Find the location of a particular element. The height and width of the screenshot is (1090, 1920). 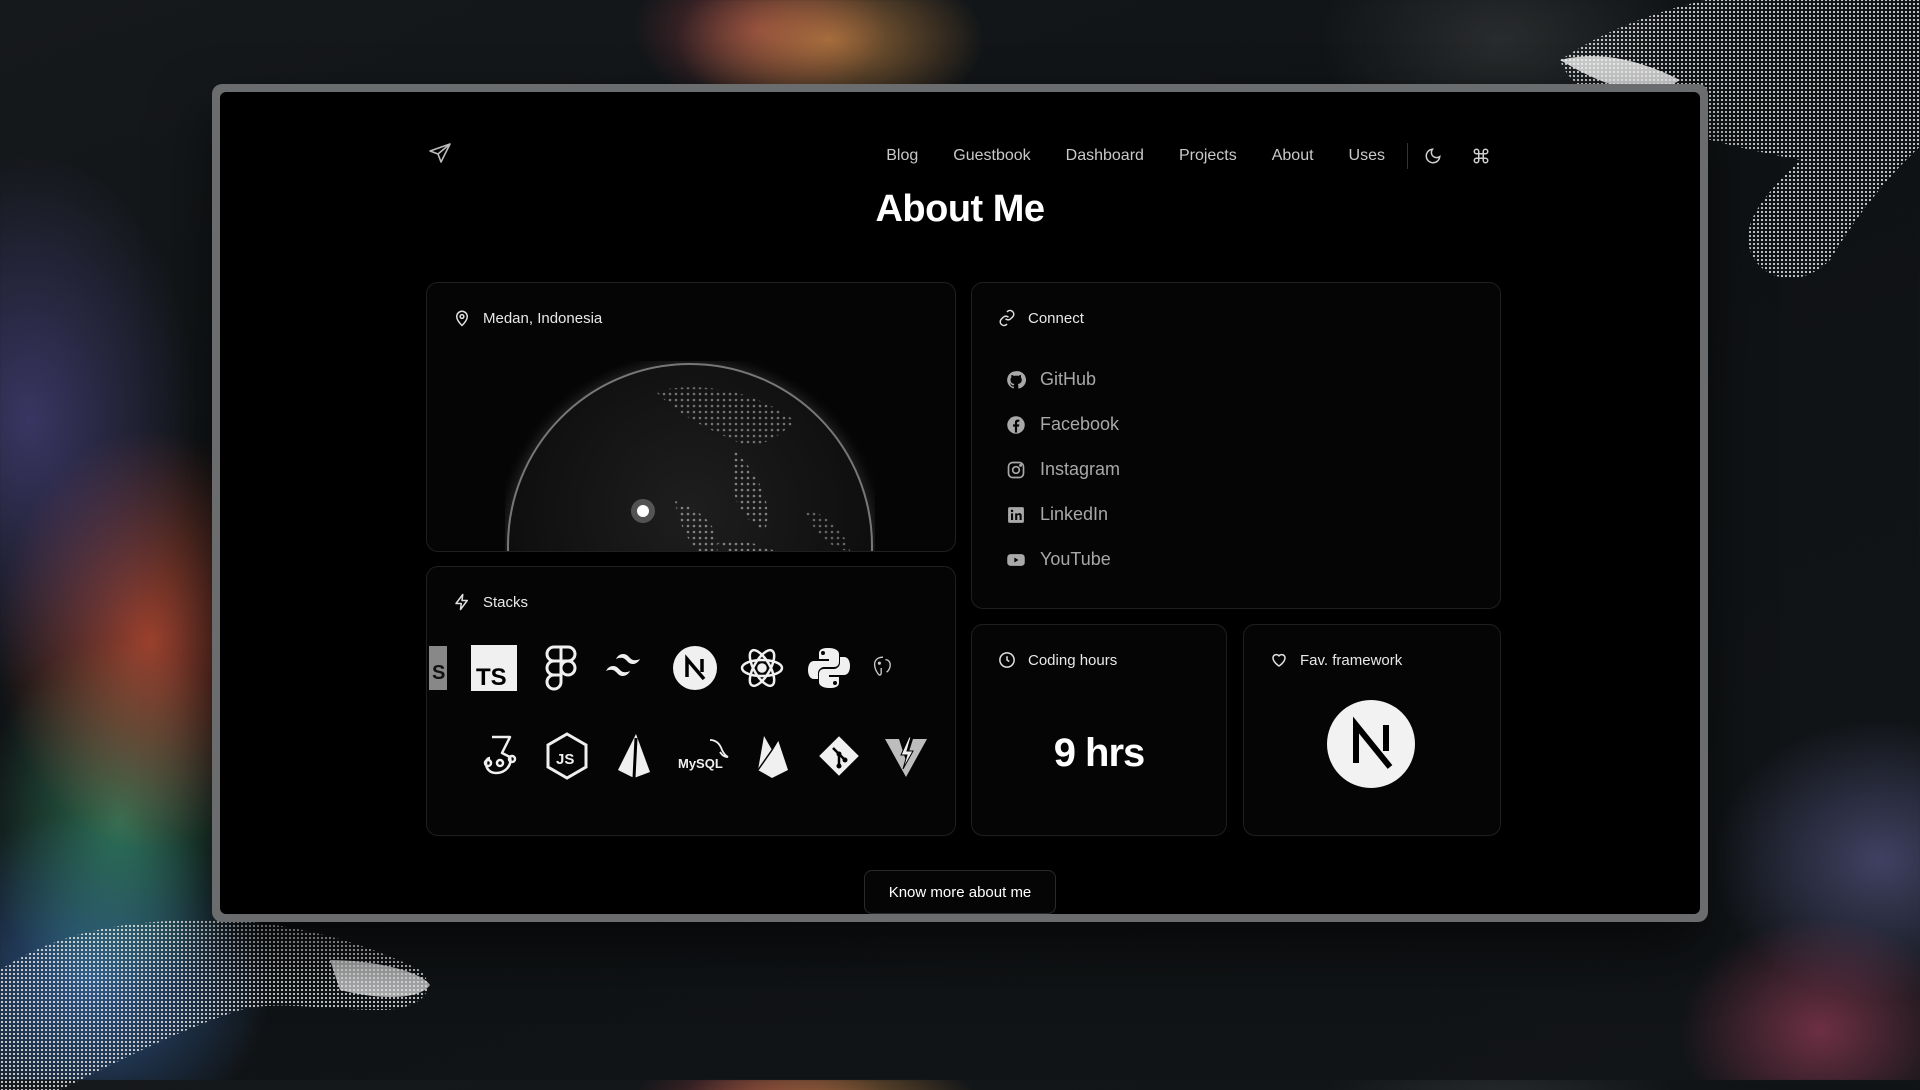

jest-icon is located at coordinates (500, 756).